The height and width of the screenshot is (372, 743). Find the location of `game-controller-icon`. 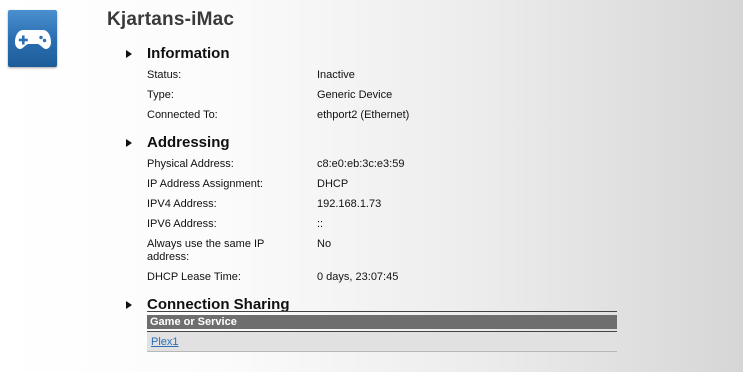

game-controller-icon is located at coordinates (32, 39).